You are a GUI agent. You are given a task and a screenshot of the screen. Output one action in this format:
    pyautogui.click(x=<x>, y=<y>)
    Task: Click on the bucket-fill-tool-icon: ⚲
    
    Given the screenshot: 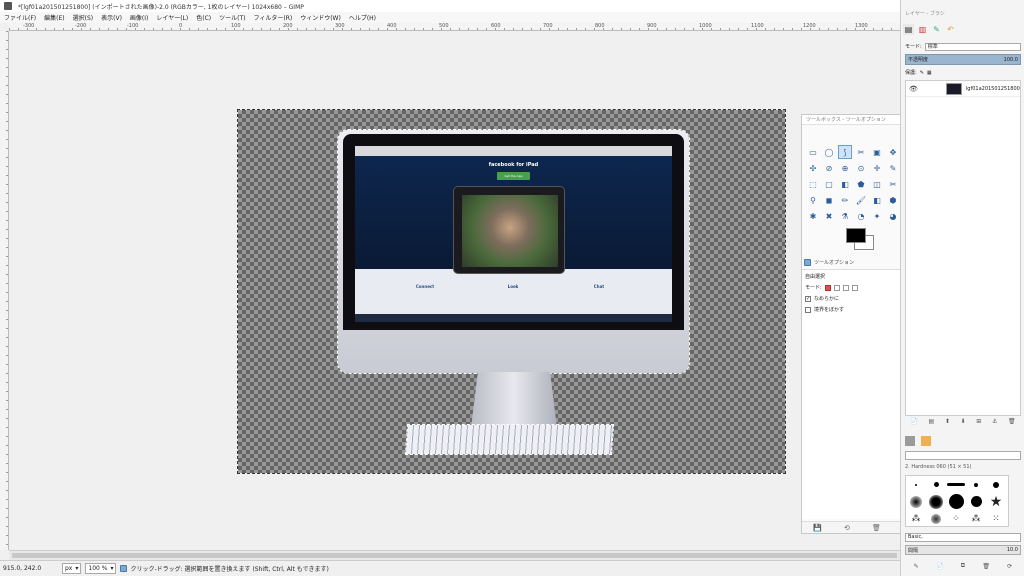 What is the action you would take?
    pyautogui.click(x=813, y=200)
    